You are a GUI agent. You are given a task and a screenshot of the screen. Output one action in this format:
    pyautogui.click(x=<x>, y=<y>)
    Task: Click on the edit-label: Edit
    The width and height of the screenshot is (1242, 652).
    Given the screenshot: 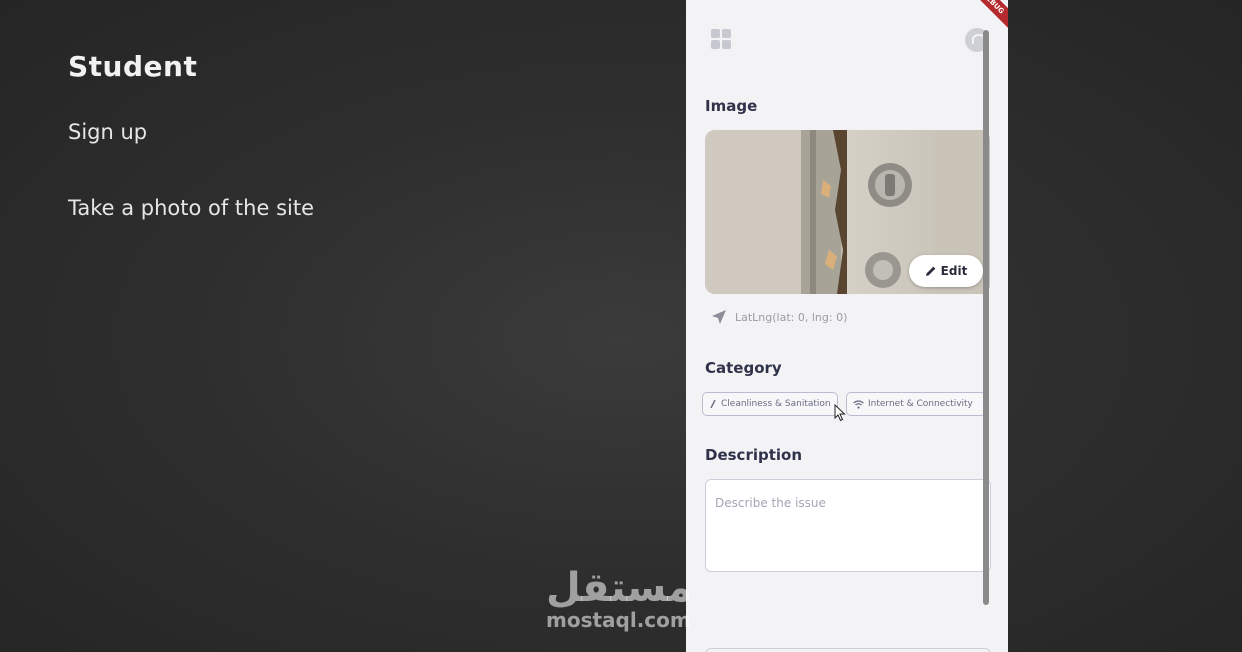 What is the action you would take?
    pyautogui.click(x=954, y=271)
    